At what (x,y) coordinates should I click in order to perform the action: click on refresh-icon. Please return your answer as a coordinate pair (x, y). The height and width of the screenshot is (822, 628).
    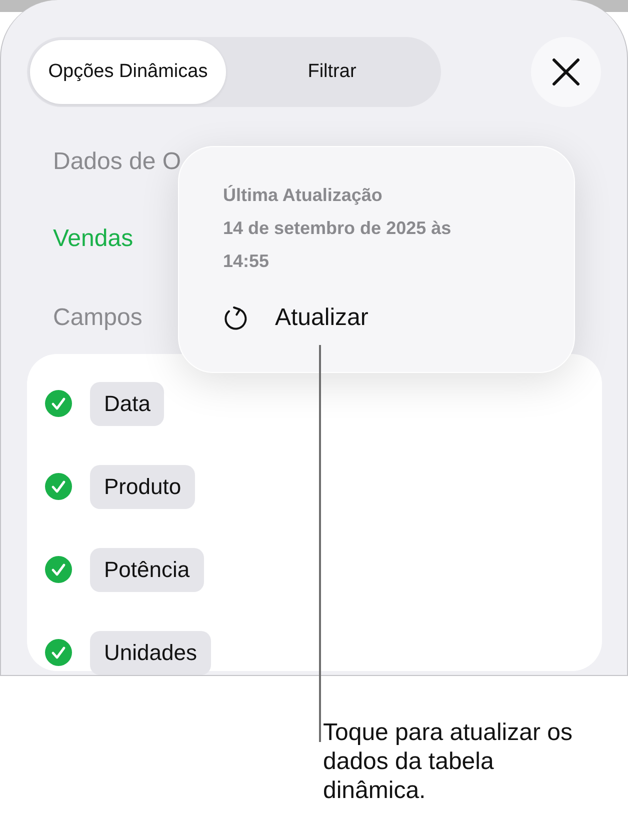
    Looking at the image, I should click on (236, 318).